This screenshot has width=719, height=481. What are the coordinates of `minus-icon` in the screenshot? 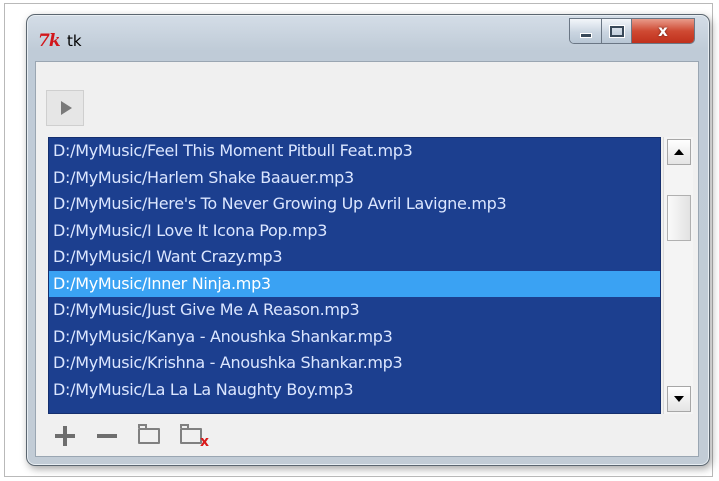 It's located at (107, 436).